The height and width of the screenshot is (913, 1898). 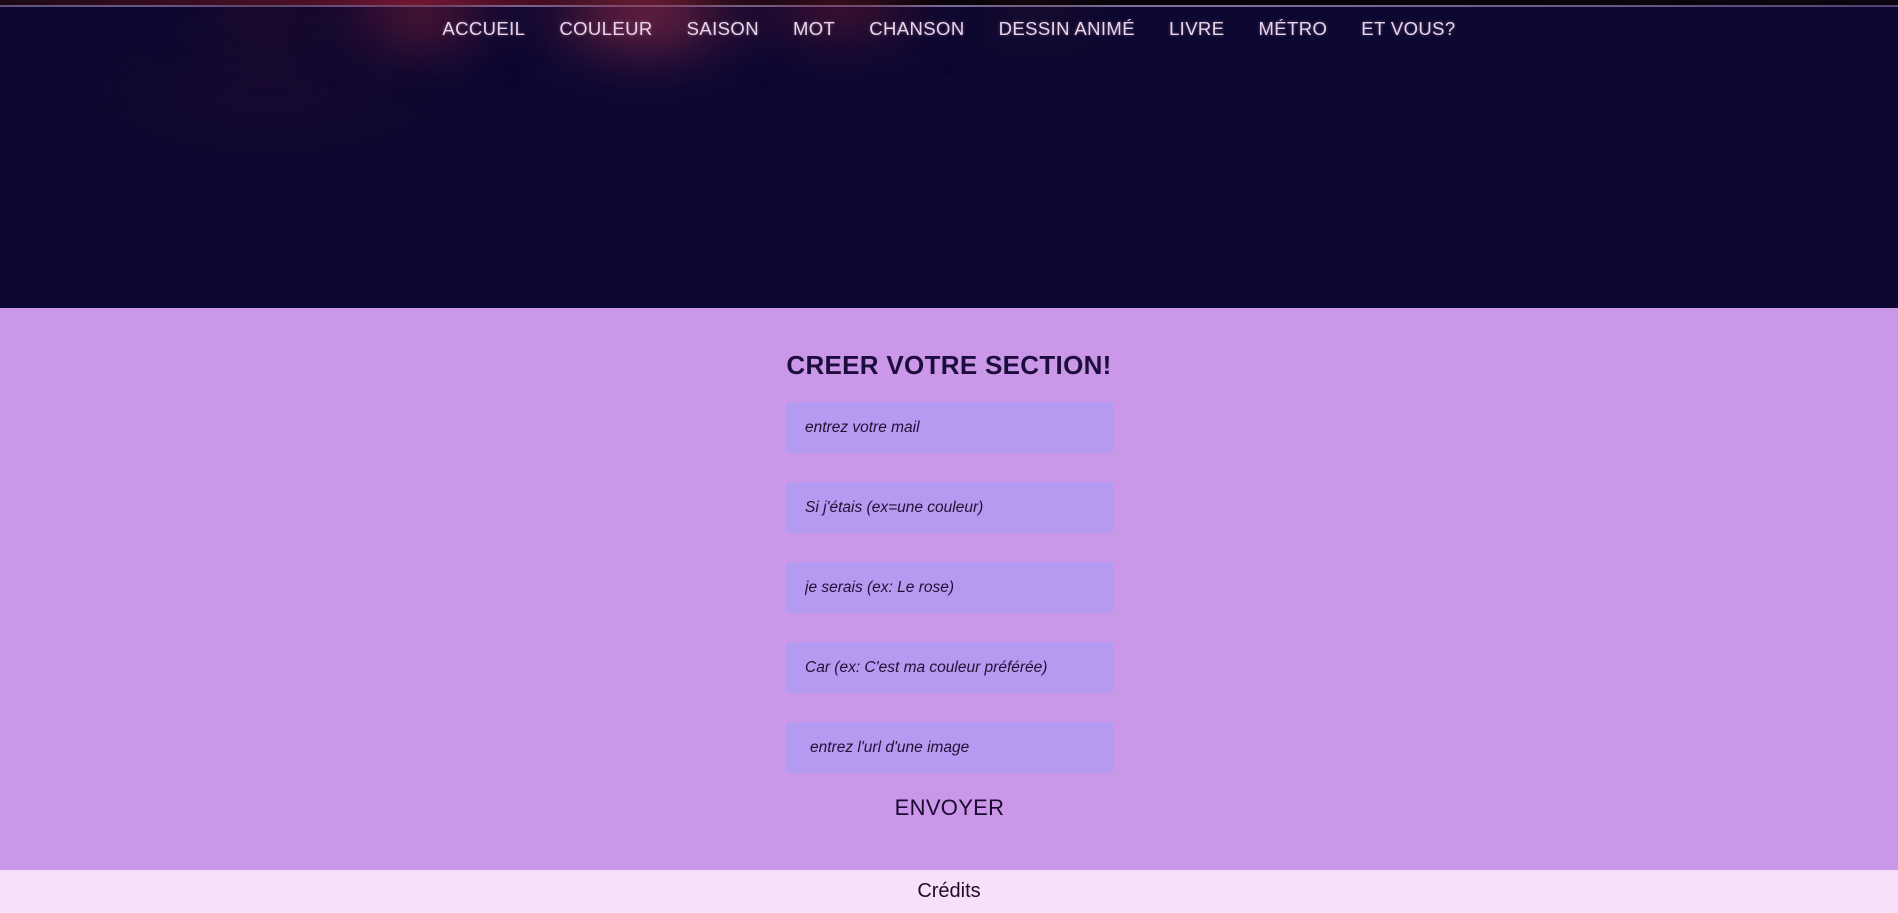 I want to click on hero-hairline-divider, so click(x=949, y=6).